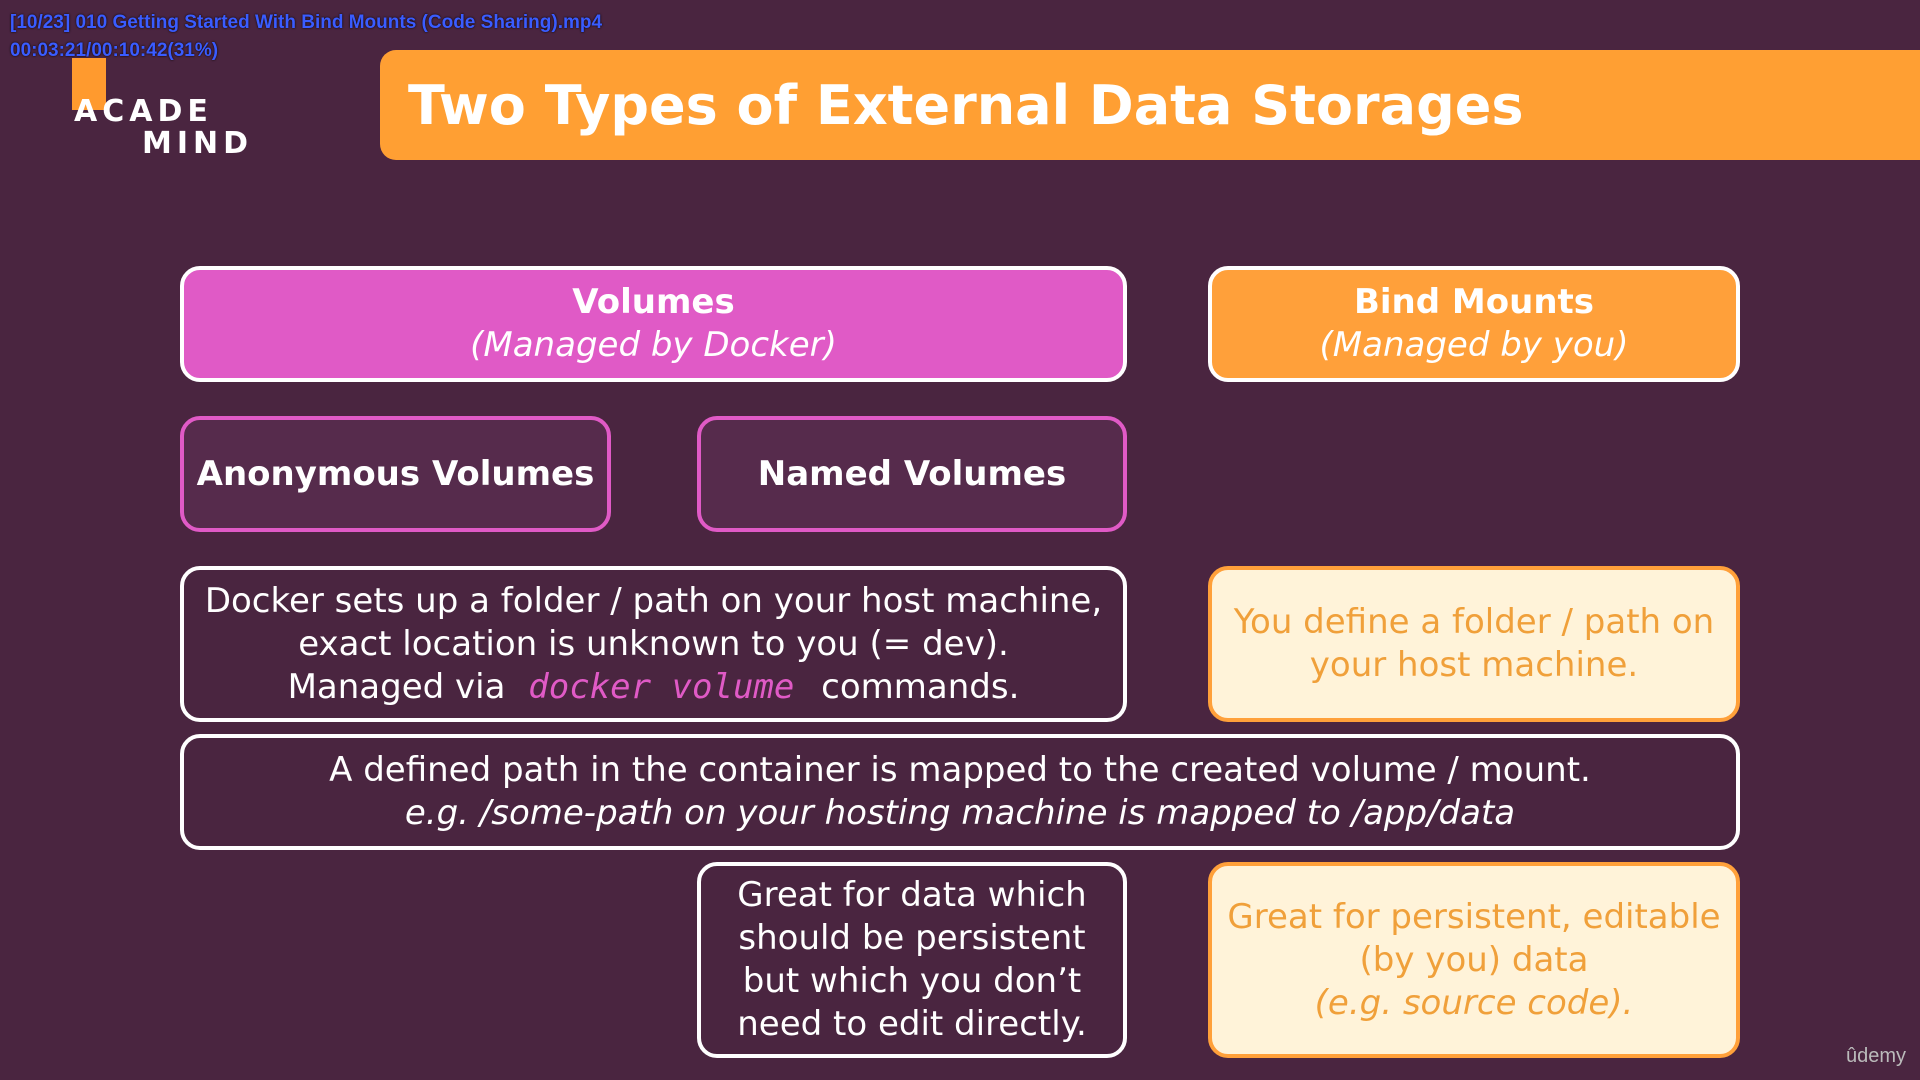 The height and width of the screenshot is (1080, 1920). What do you see at coordinates (966, 105) in the screenshot?
I see `slide-title: Two Types of External Data Storages` at bounding box center [966, 105].